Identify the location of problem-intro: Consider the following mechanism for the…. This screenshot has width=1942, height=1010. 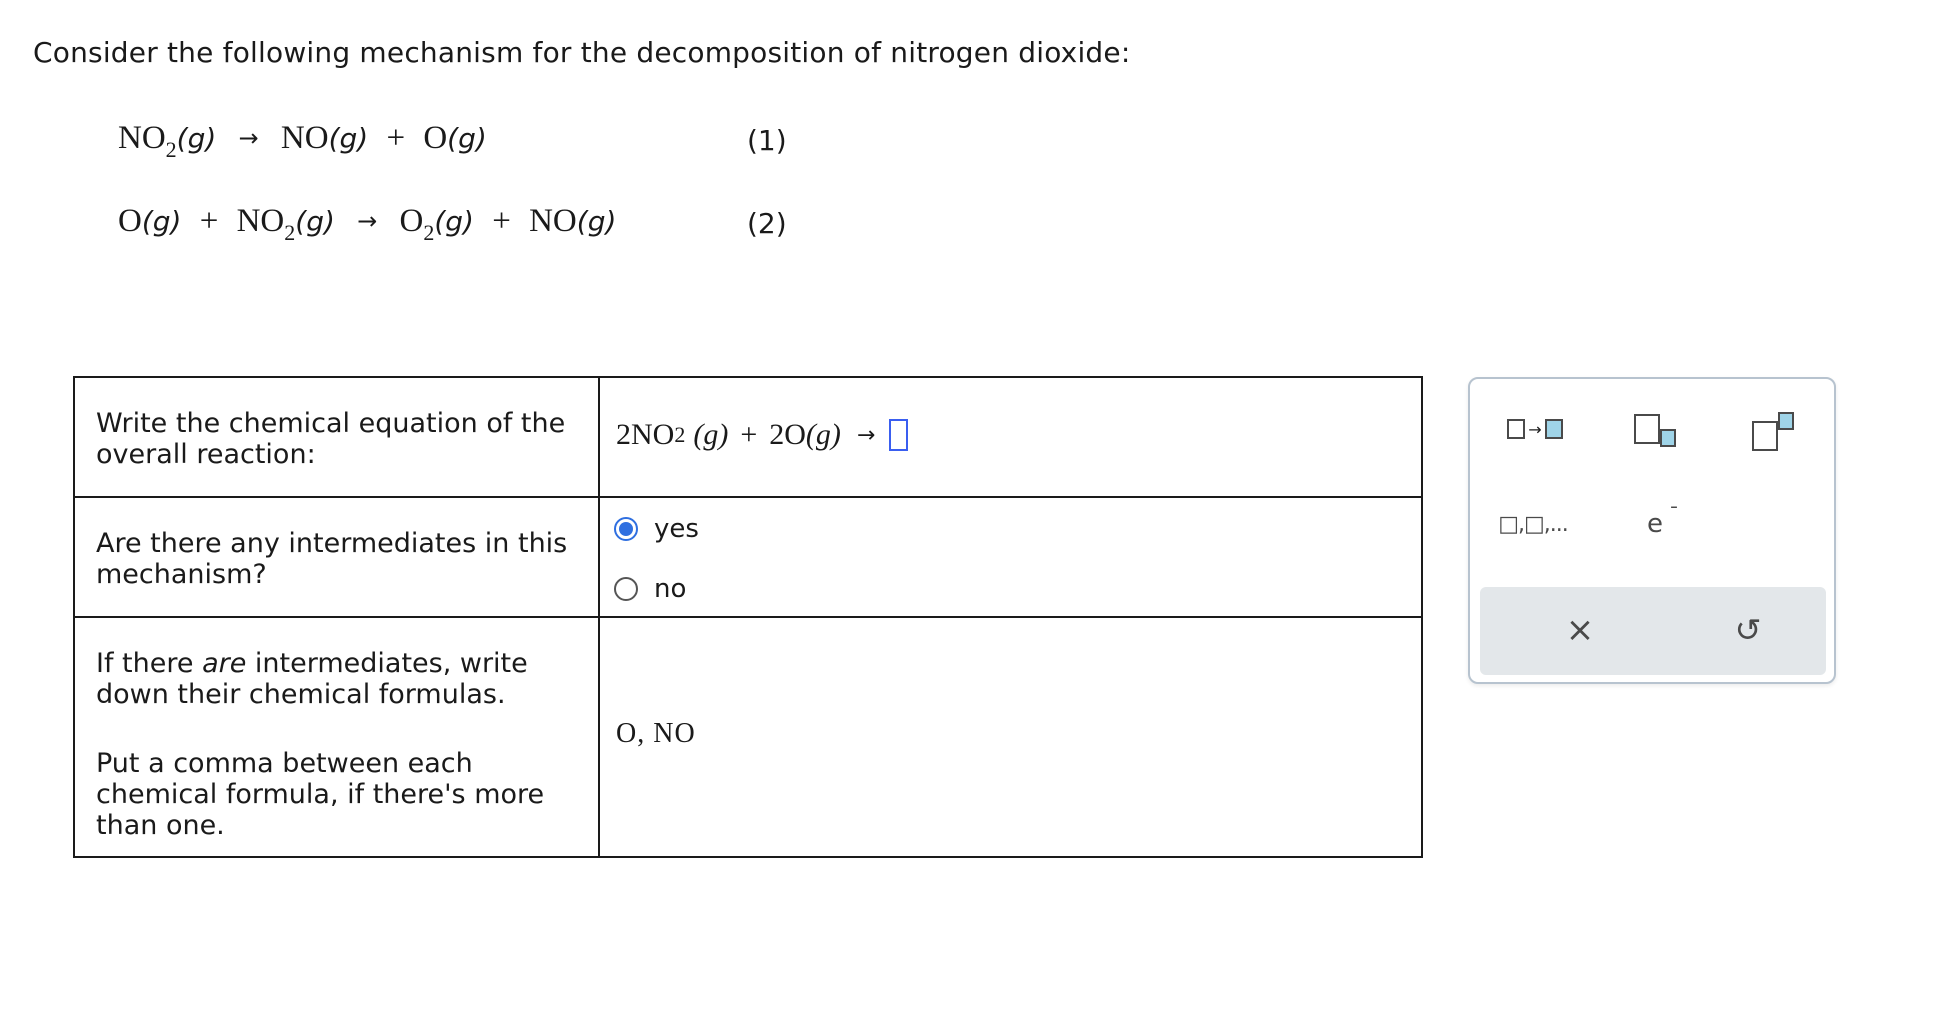
(582, 52).